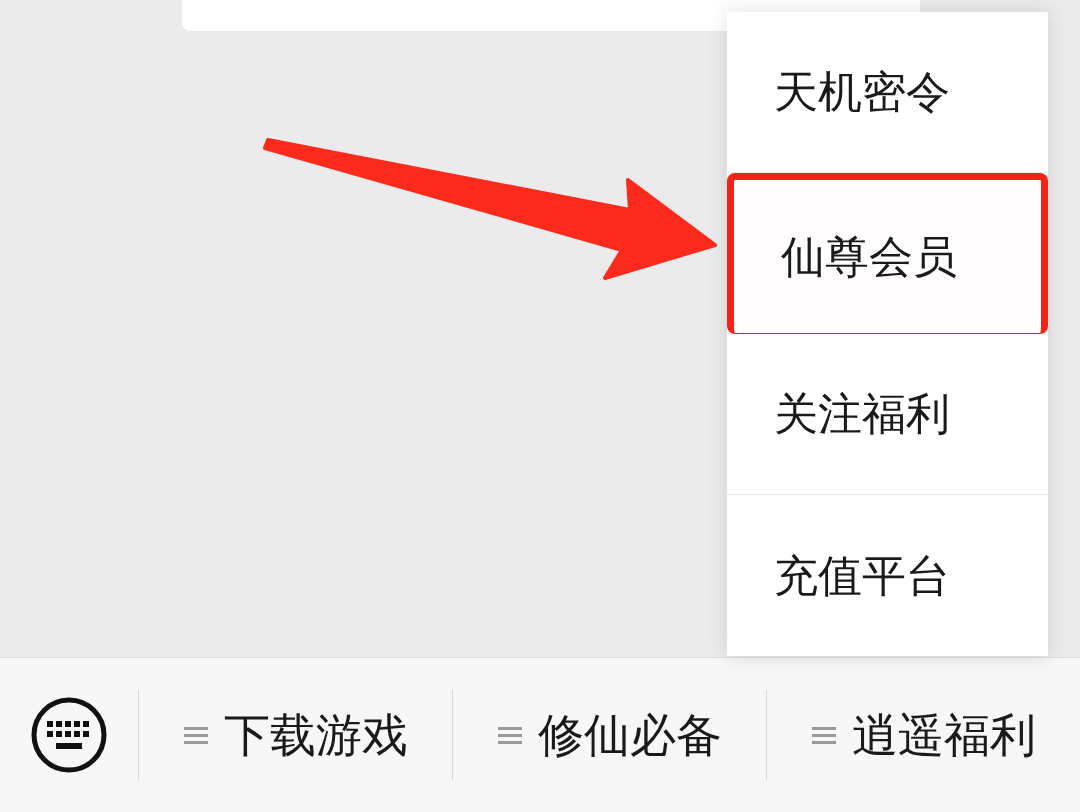 The width and height of the screenshot is (1080, 812). I want to click on menu-tab: 下载游戏, so click(296, 735).